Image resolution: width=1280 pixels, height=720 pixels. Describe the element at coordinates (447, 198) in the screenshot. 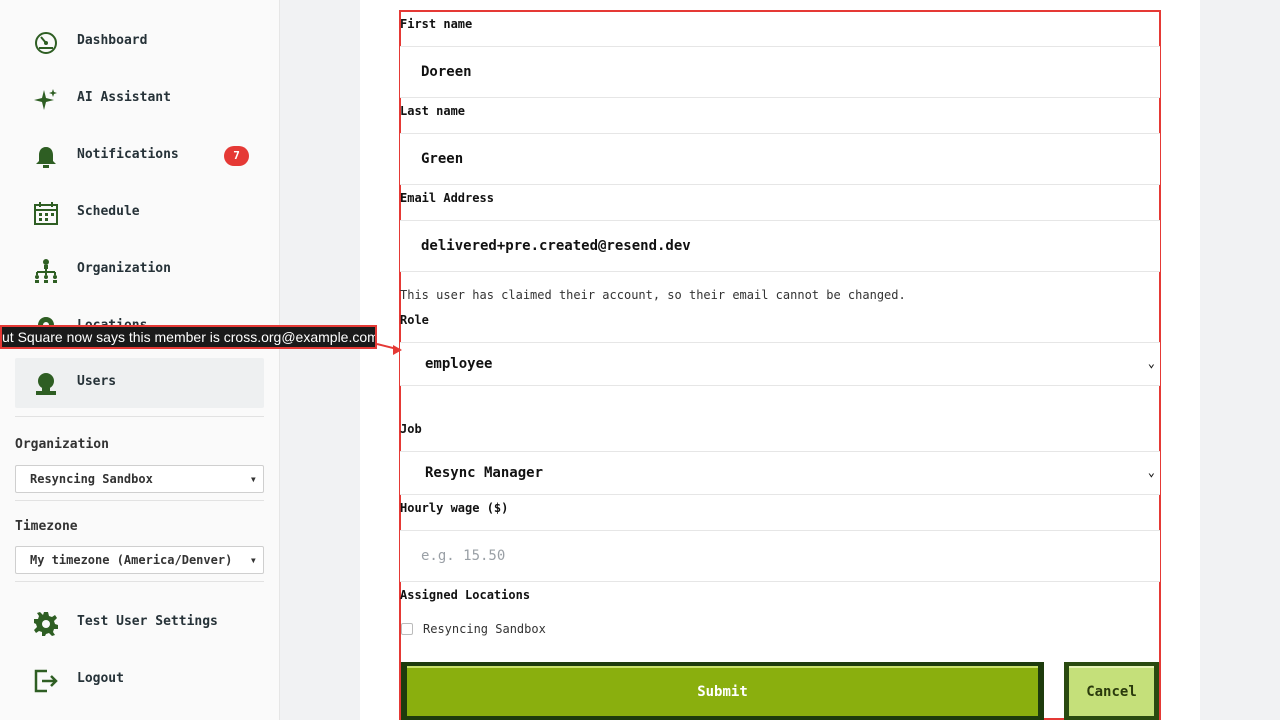

I see `email-label: Email Address` at that location.